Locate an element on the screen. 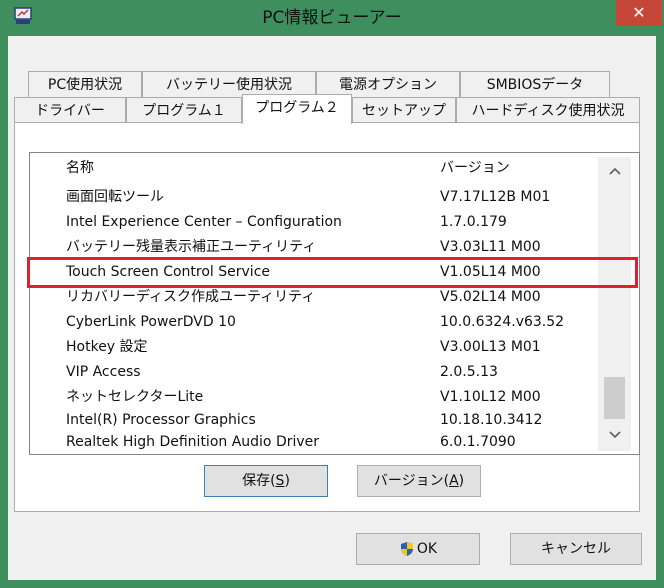 The height and width of the screenshot is (588, 664). list-item-version: V7.17L12B M01 is located at coordinates (495, 197).